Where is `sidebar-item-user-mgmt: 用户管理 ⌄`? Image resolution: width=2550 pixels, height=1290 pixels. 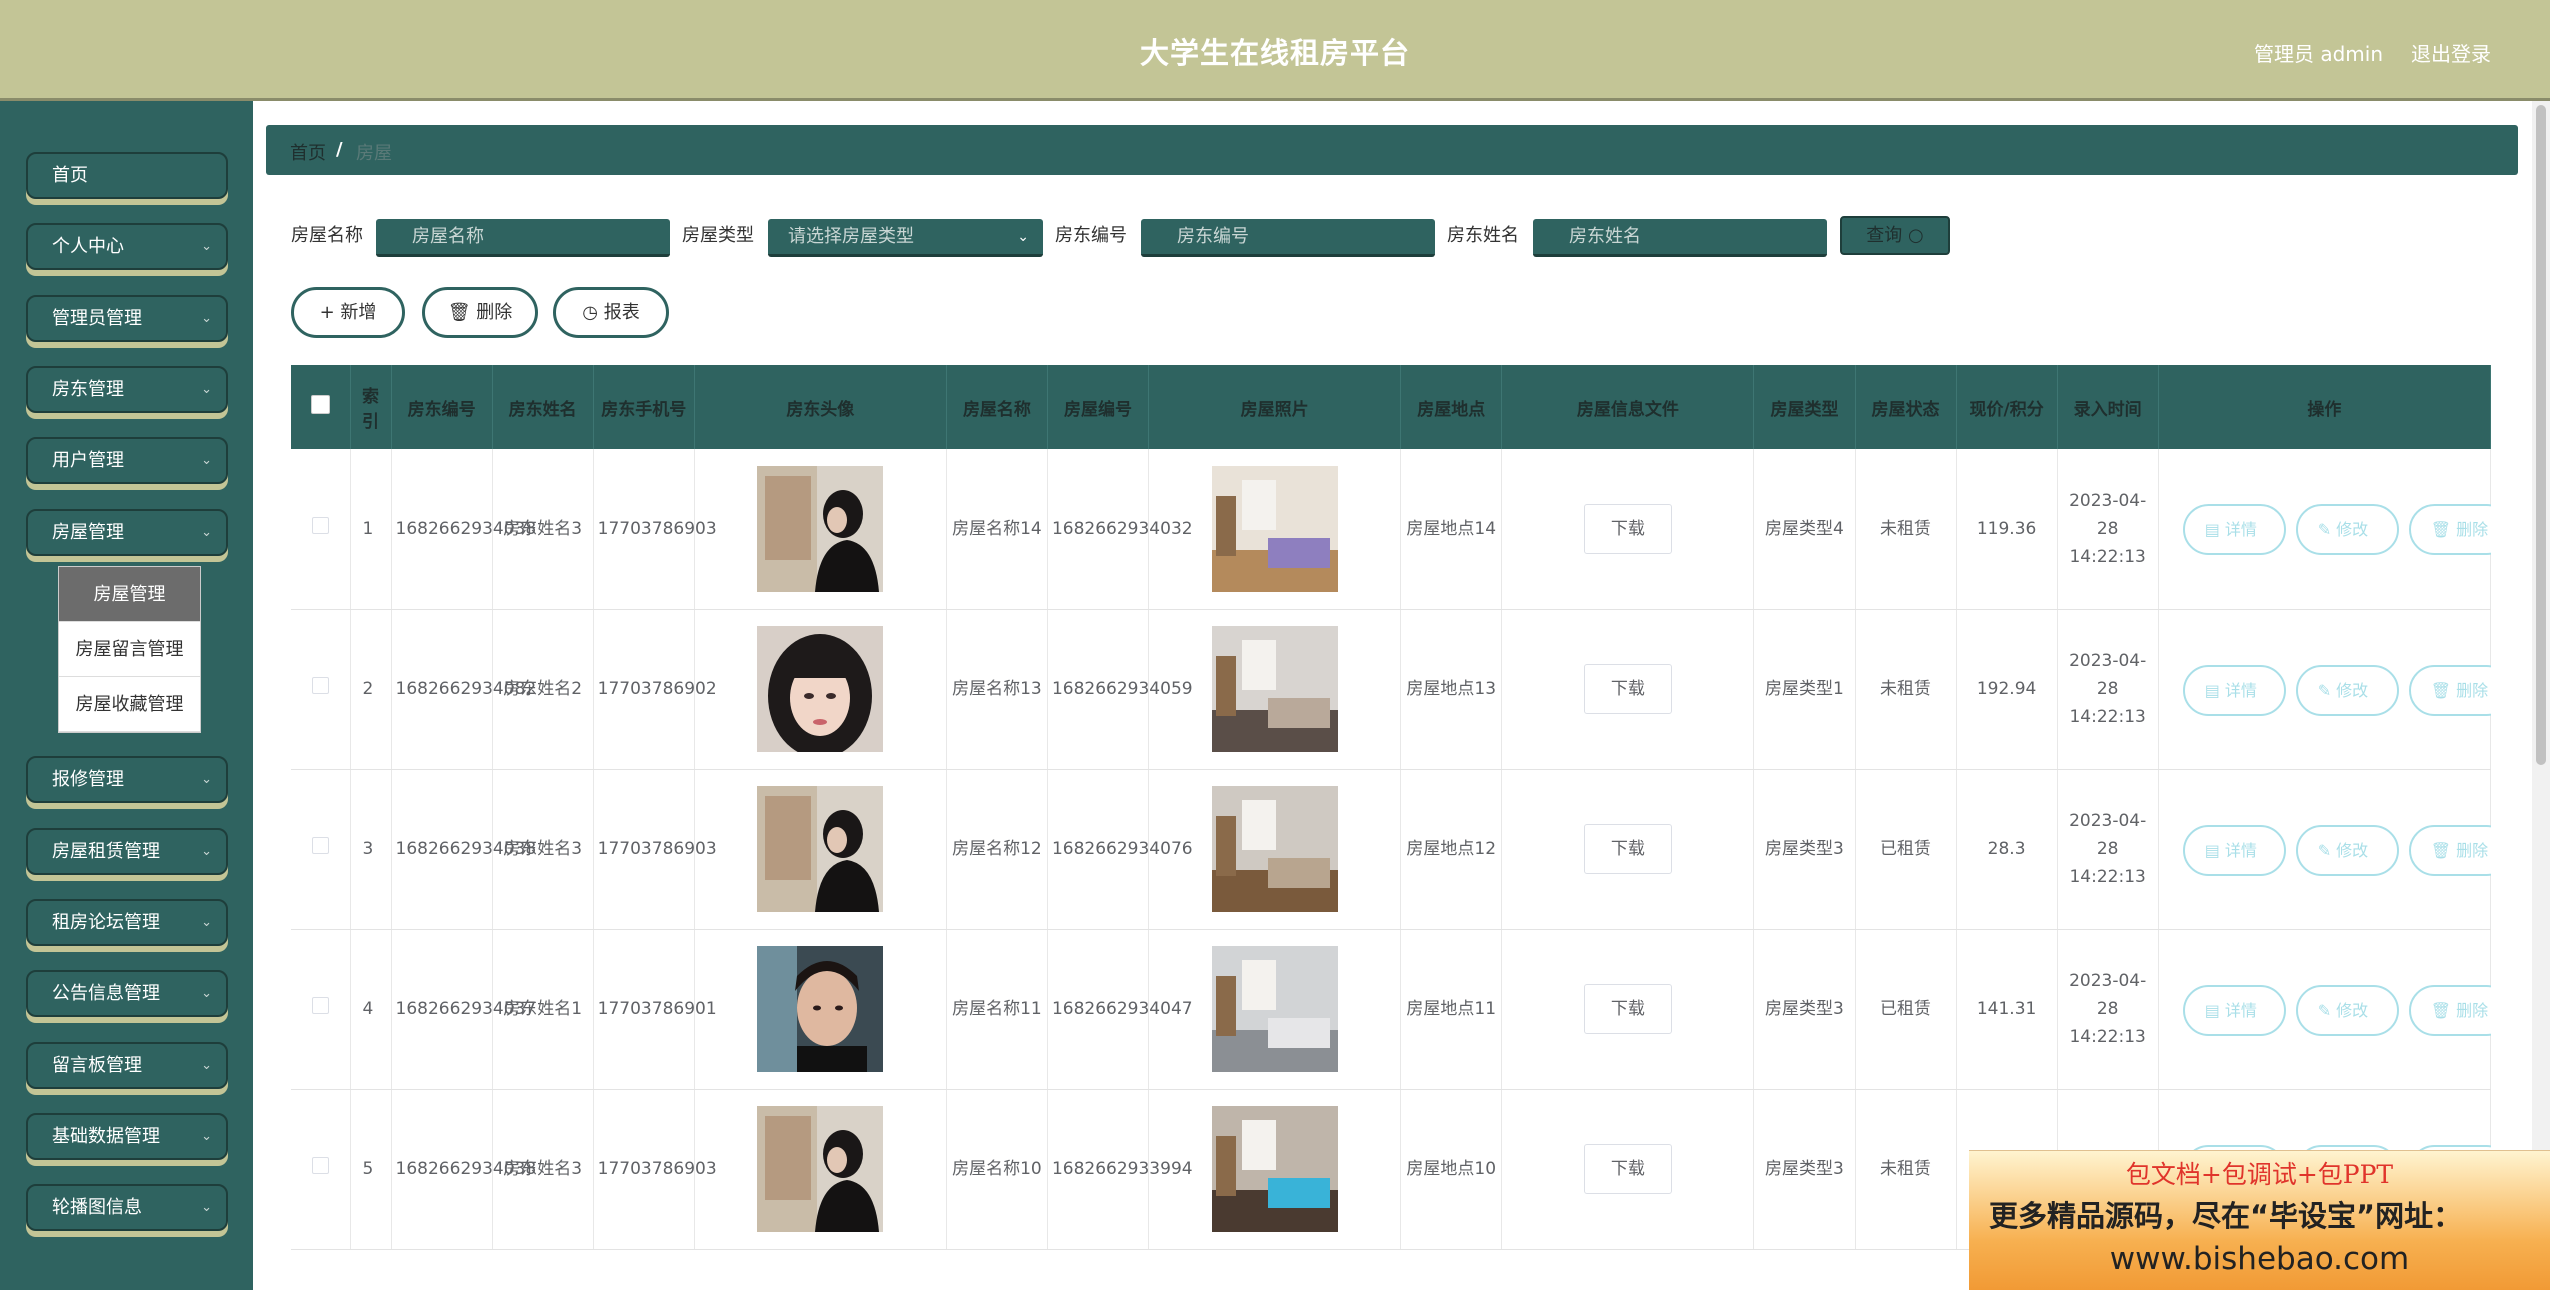 sidebar-item-user-mgmt: 用户管理 ⌄ is located at coordinates (127, 460).